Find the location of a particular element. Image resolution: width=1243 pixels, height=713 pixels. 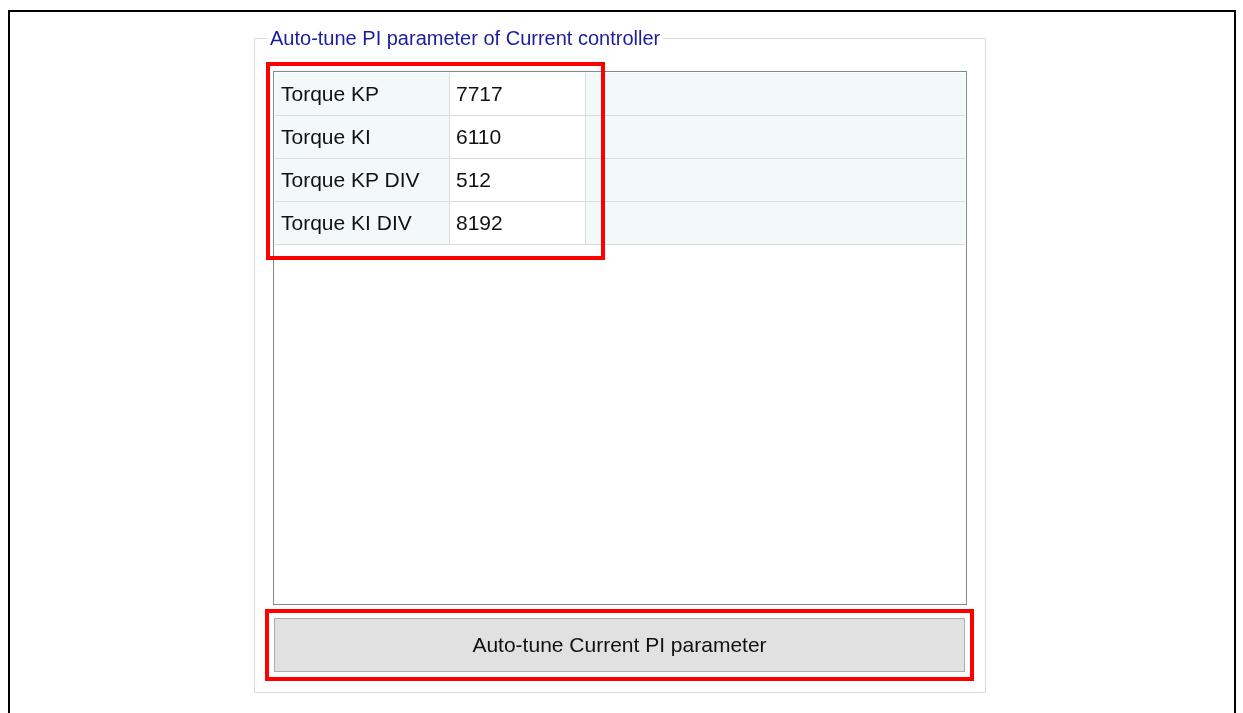

auto-tune-button: Auto-tune Current PI parameter is located at coordinates (619, 645).